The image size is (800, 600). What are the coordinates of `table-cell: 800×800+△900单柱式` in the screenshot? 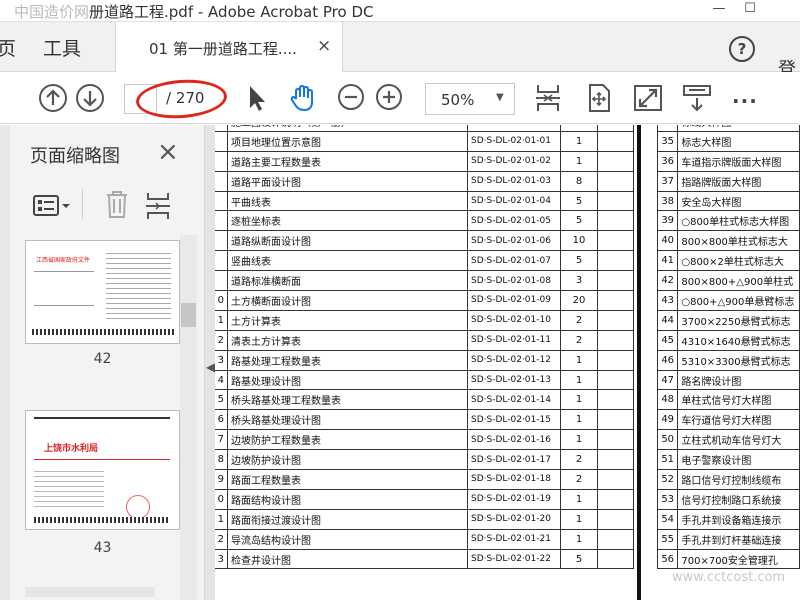 It's located at (738, 281).